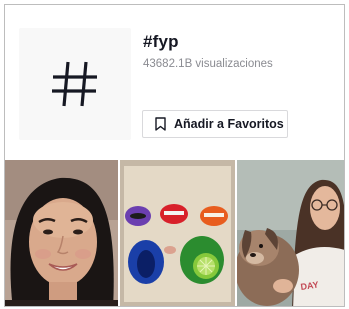 This screenshot has width=349, height=309. I want to click on hashtag-icon, so click(74, 84).